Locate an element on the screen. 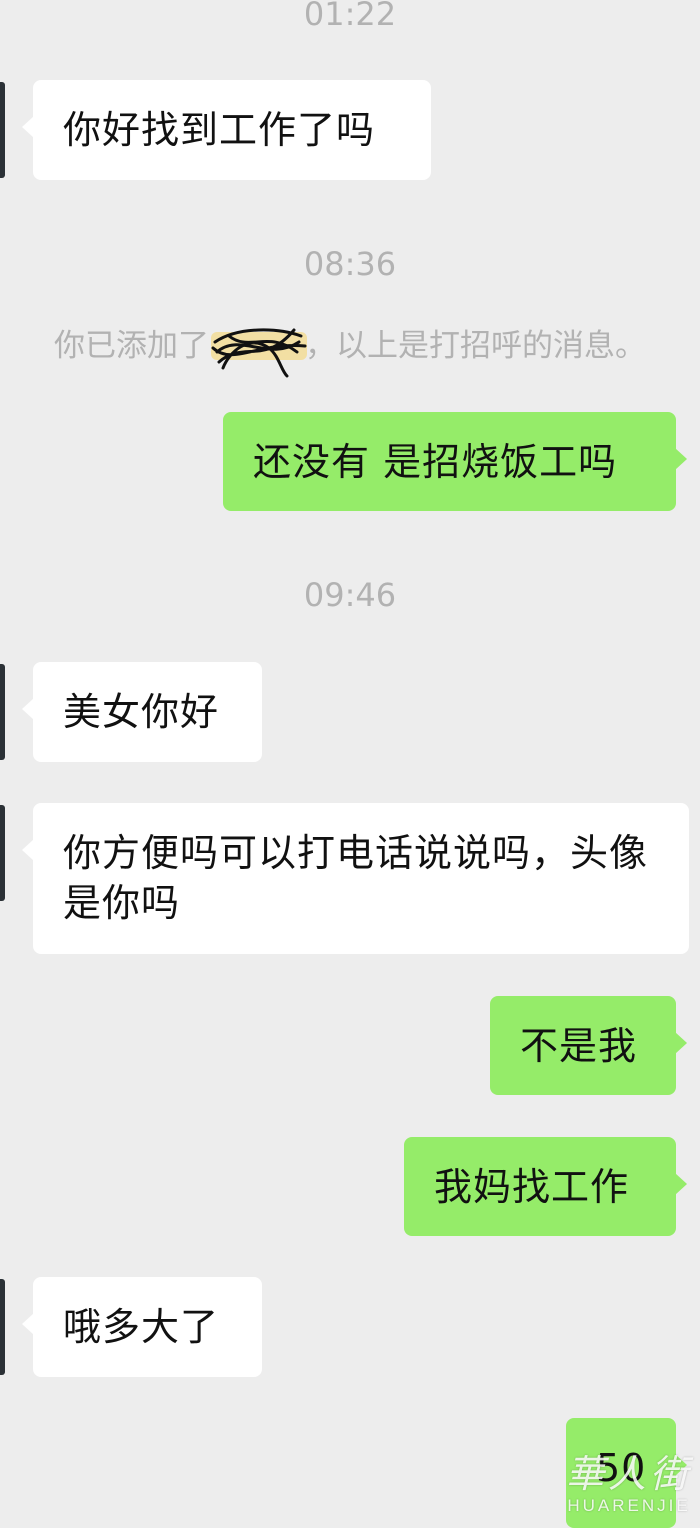 Image resolution: width=700 pixels, height=1528 pixels. redacted-name-scribble is located at coordinates (258, 352).